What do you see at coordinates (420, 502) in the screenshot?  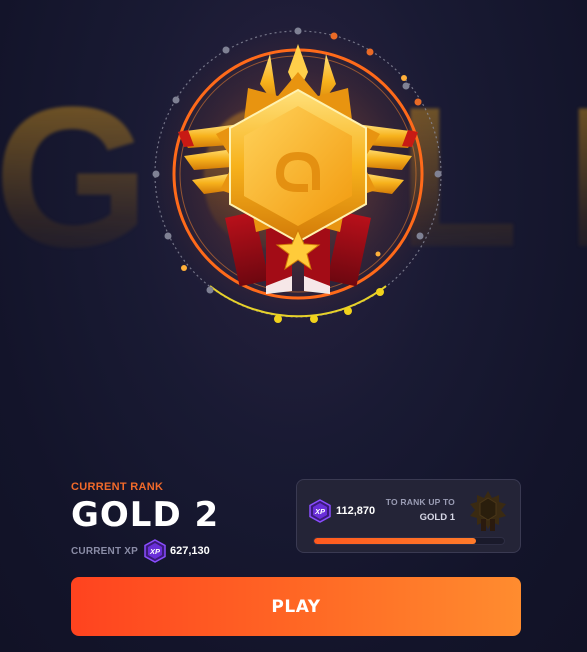 I see `rank-up-caption: TO RANK UP TO` at bounding box center [420, 502].